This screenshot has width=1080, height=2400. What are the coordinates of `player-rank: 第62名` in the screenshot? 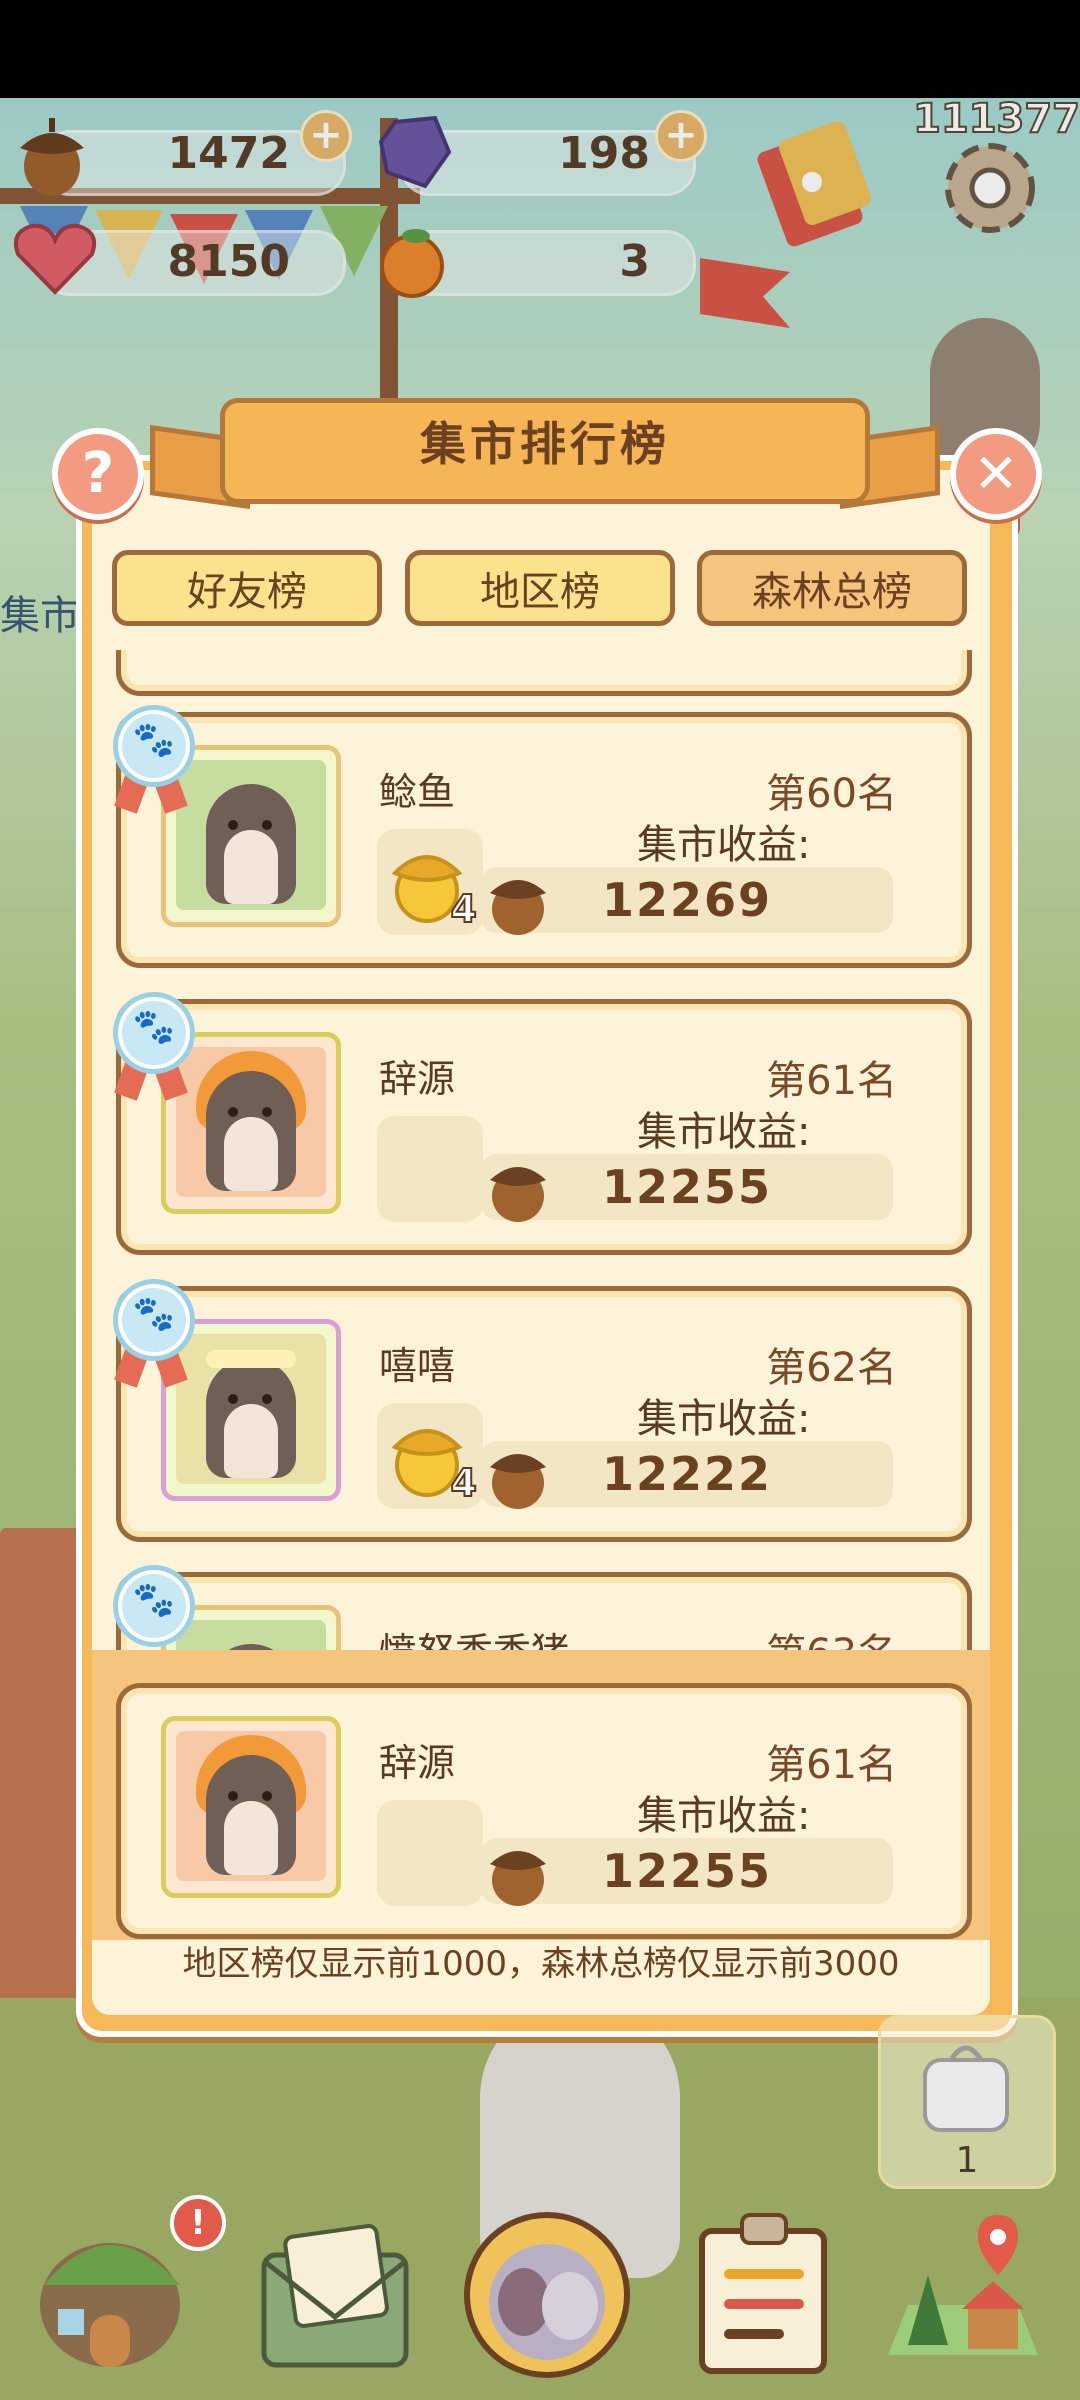 It's located at (831, 1368).